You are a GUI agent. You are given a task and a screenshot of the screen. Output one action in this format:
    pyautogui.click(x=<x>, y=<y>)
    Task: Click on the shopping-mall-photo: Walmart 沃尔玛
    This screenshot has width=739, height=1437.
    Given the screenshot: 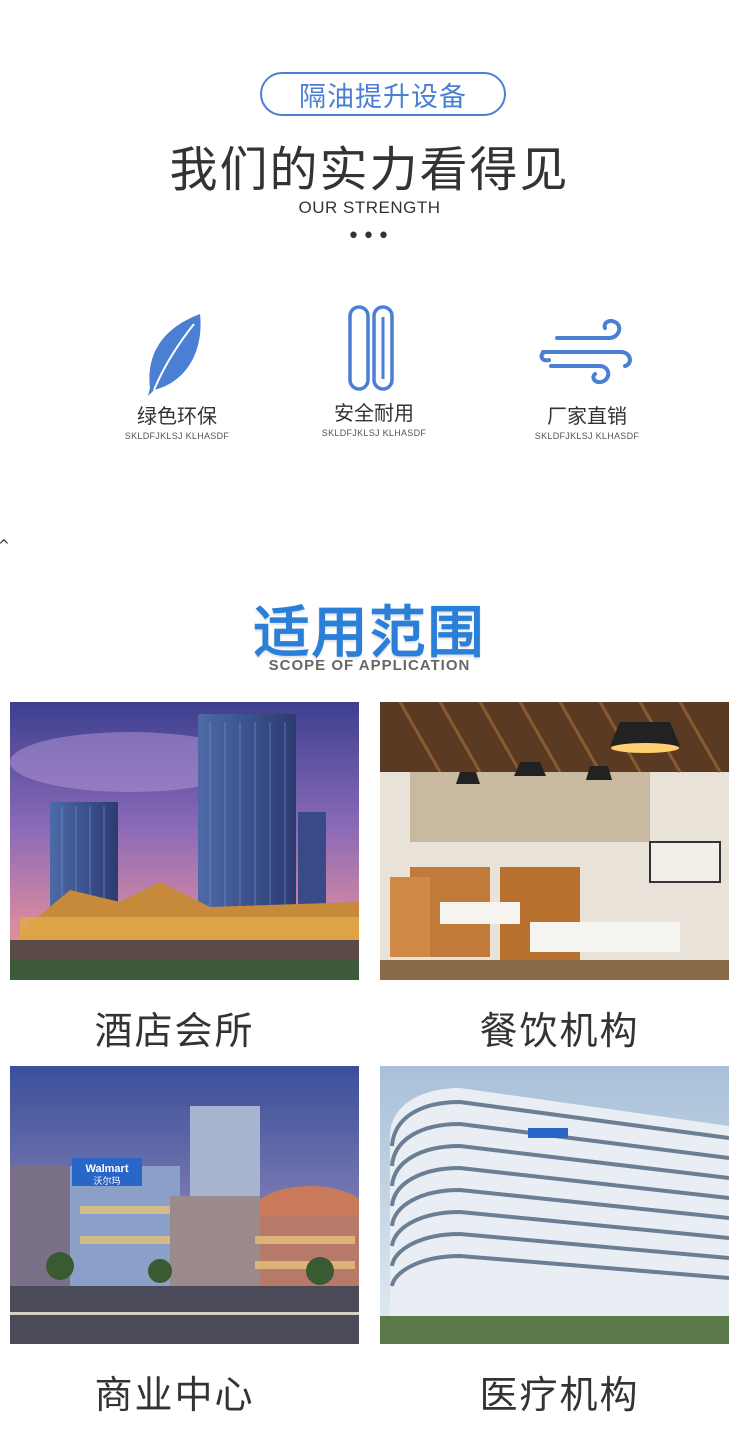 What is the action you would take?
    pyautogui.click(x=184, y=1205)
    